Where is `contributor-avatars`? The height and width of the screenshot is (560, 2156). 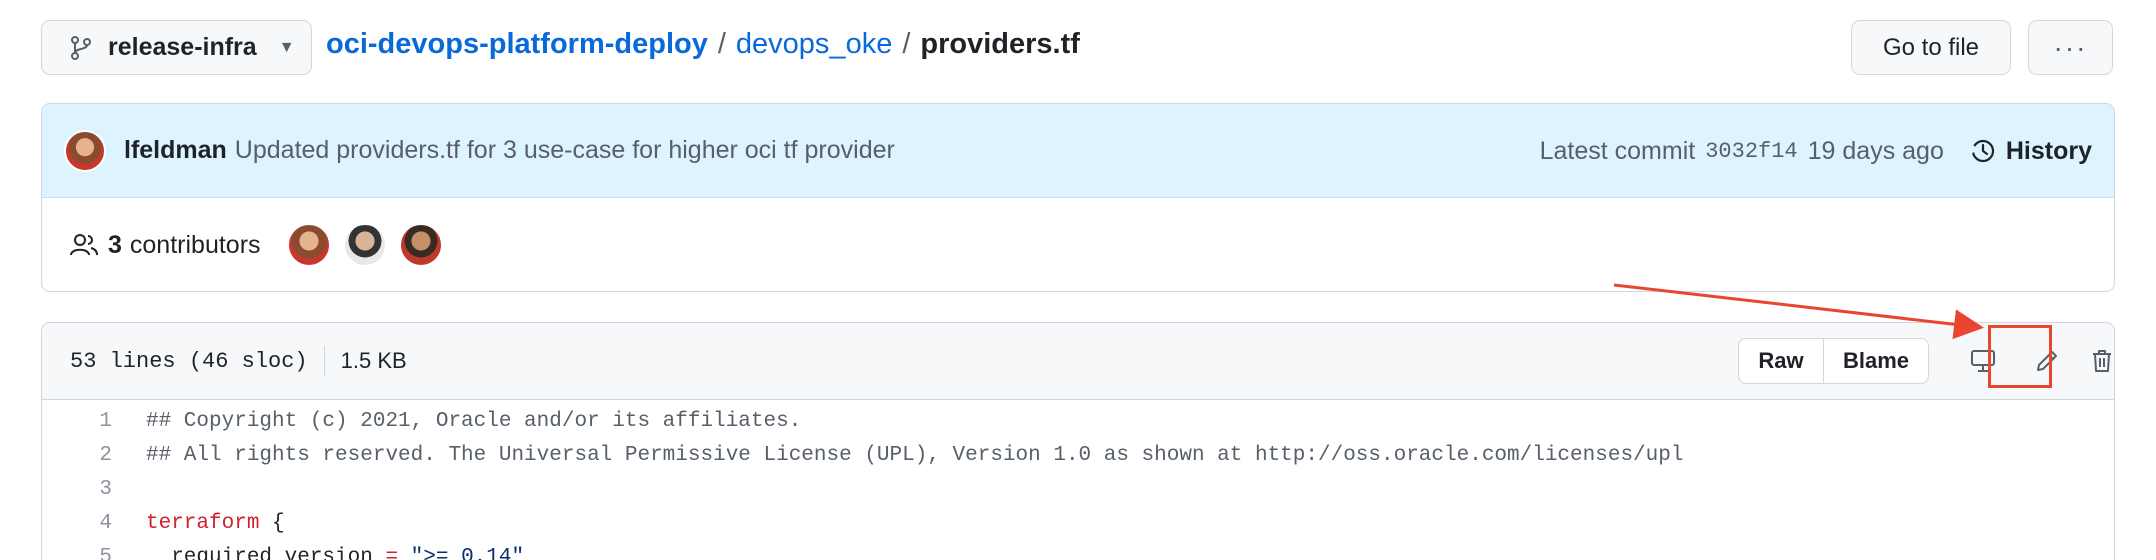 contributor-avatars is located at coordinates (364, 245).